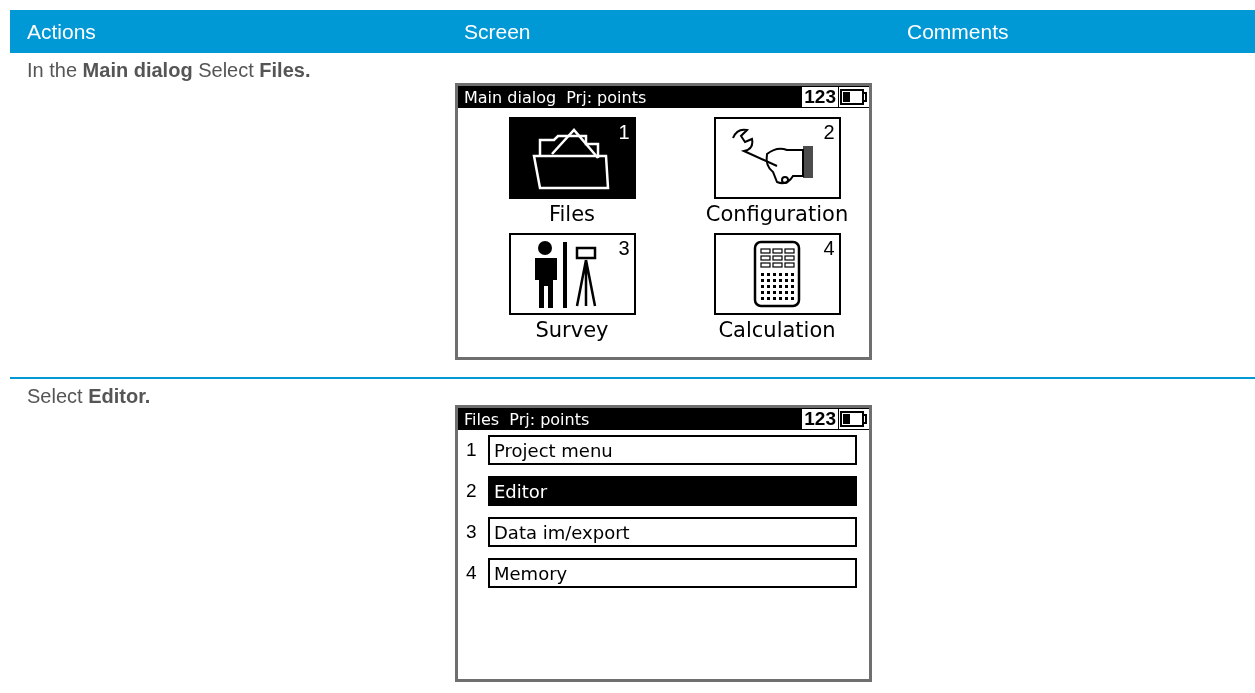 The image size is (1255, 693). I want to click on item-number: 4, so click(471, 573).